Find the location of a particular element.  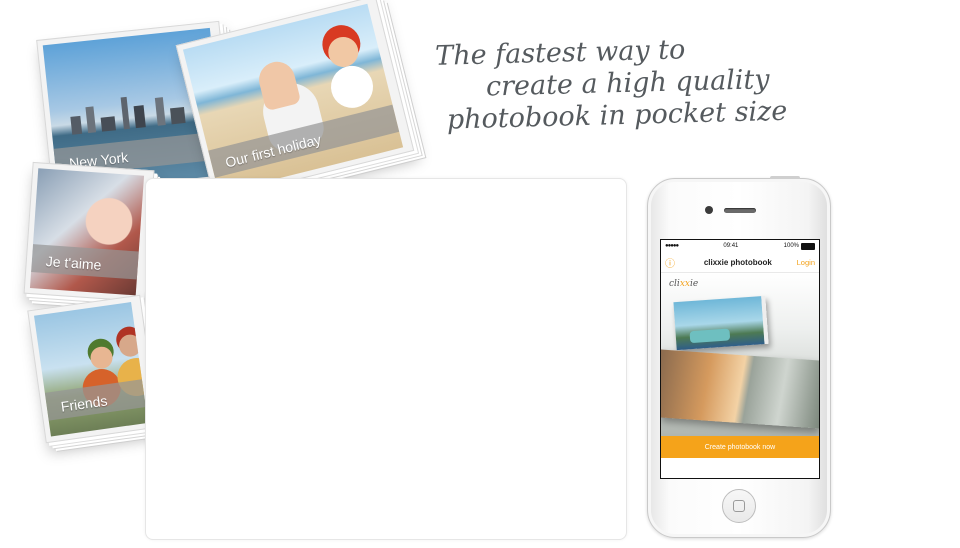

book-cover-photo: Je t'aime is located at coordinates (87, 232).